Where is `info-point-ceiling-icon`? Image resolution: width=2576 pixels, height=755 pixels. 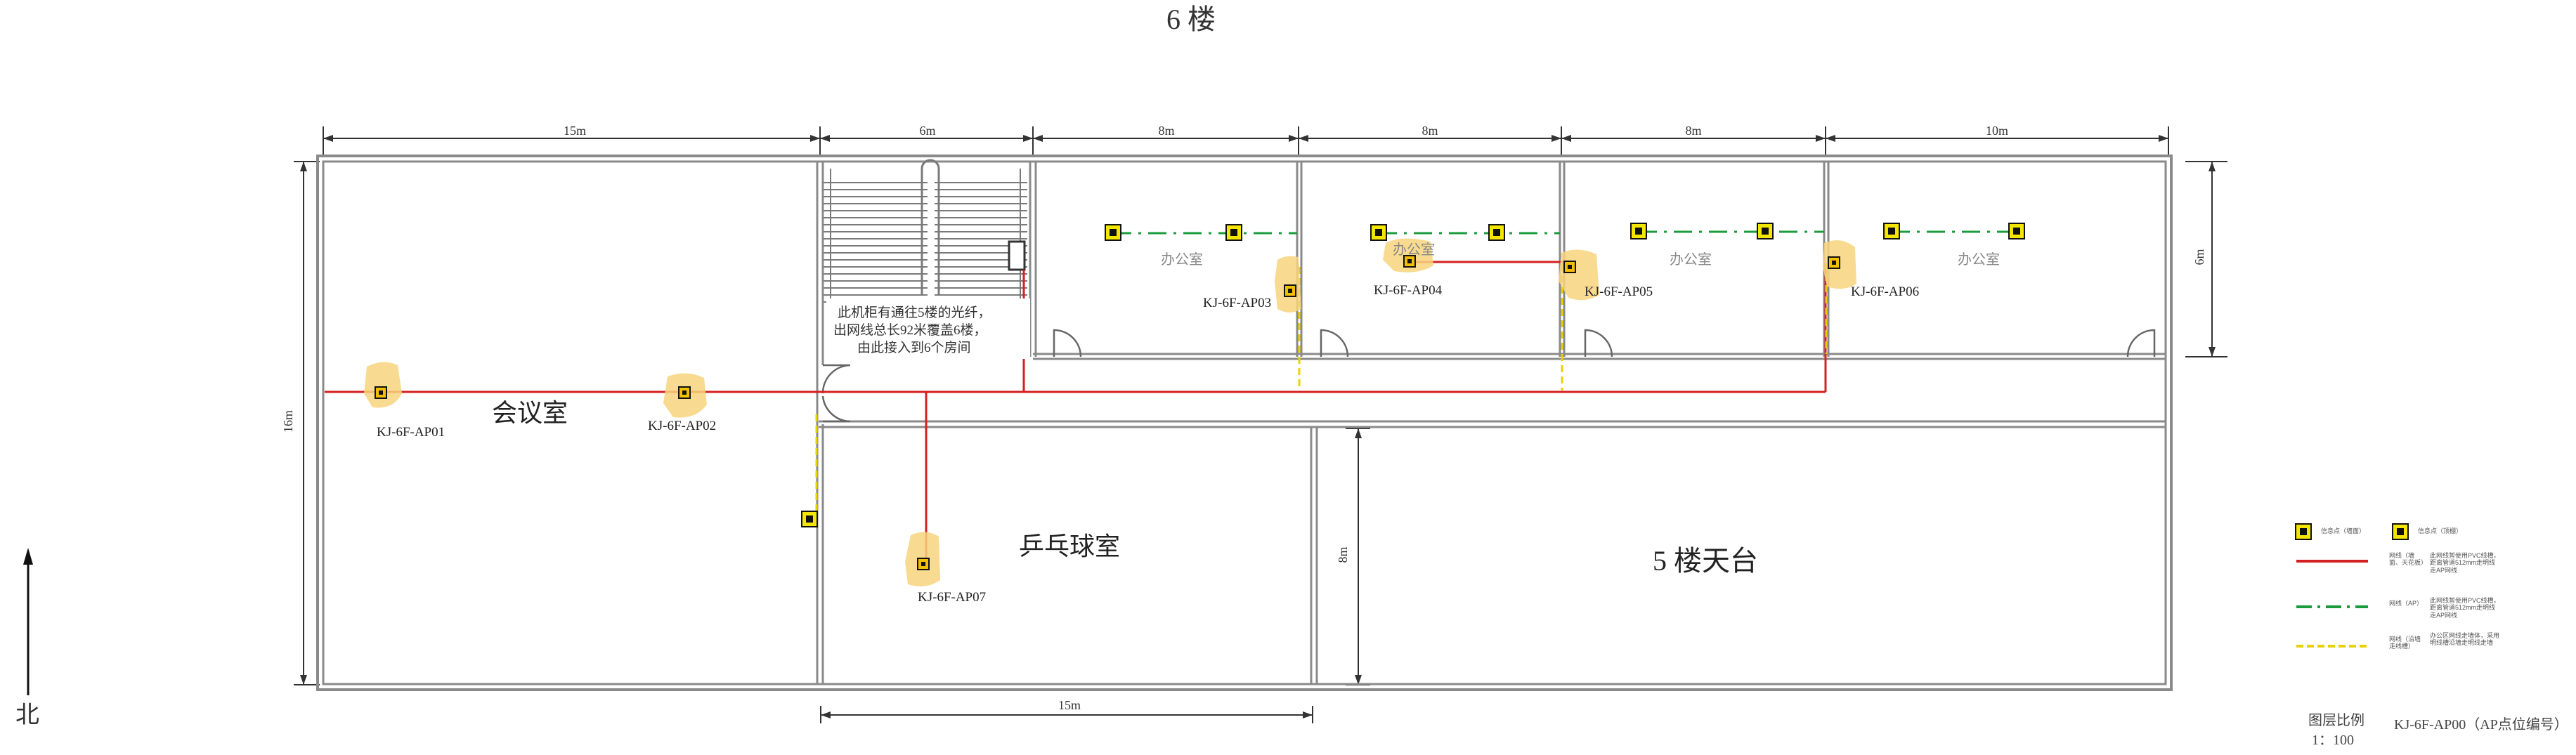
info-point-ceiling-icon is located at coordinates (2400, 531).